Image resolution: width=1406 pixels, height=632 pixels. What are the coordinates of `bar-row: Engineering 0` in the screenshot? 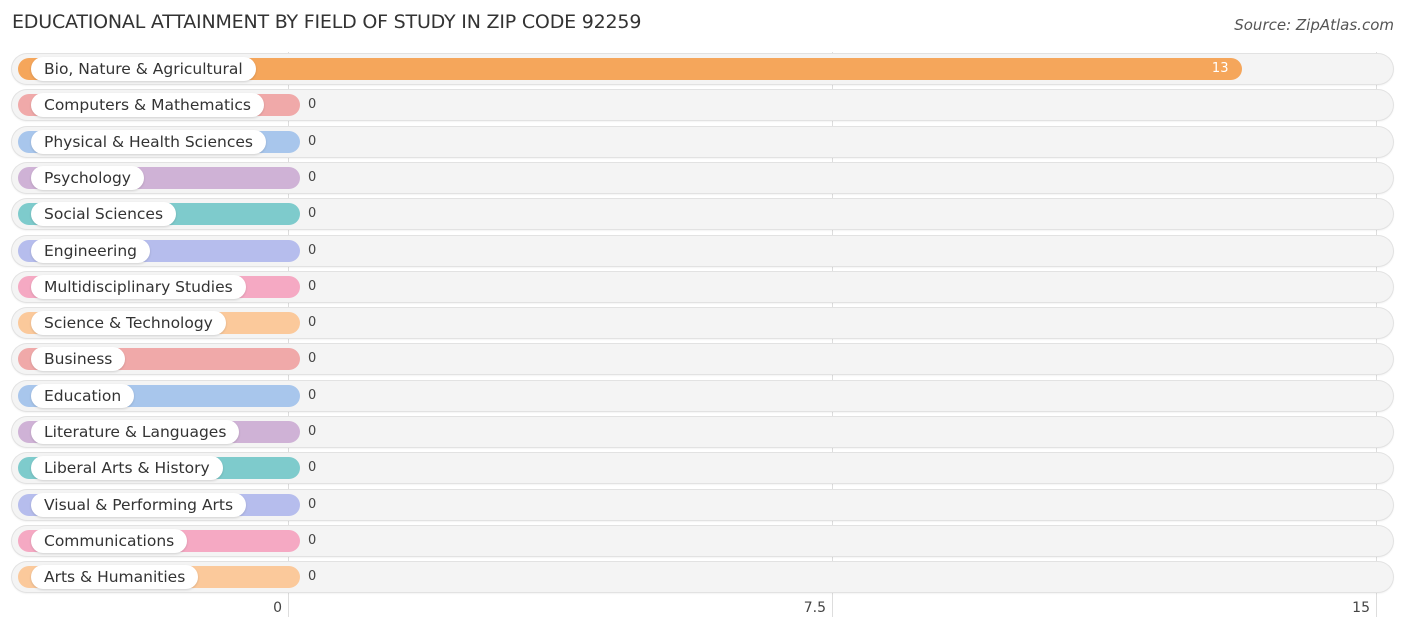 It's located at (702, 251).